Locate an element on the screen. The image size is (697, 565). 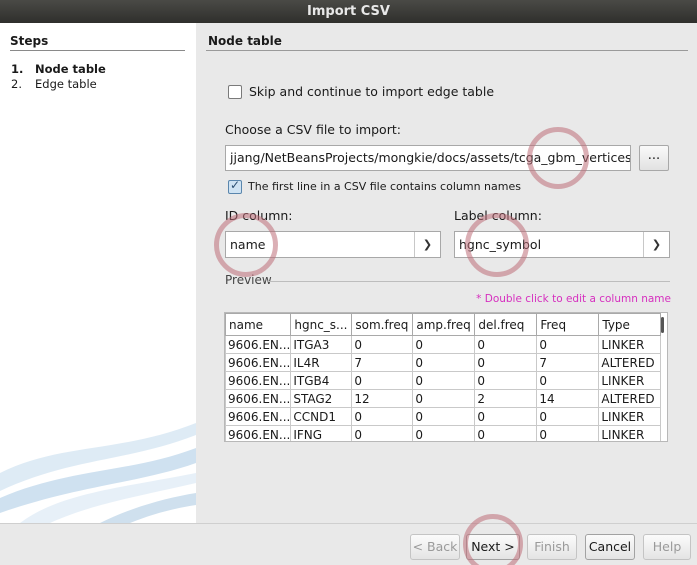
table-row: 9606.EN... IL4R 7 0 0 7 ALTERED is located at coordinates (443, 362).